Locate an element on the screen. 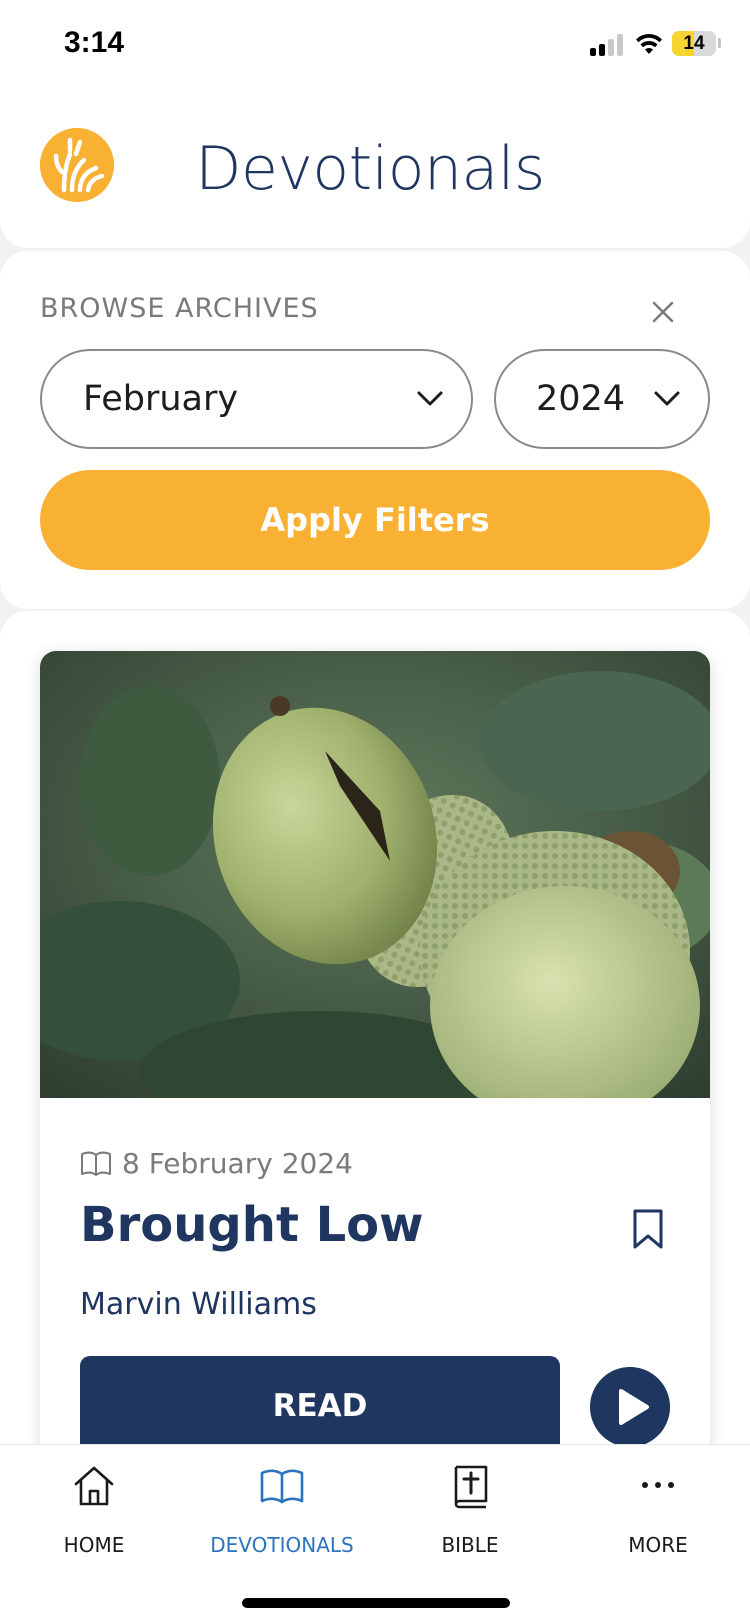 The height and width of the screenshot is (1624, 750). bookmark-icon is located at coordinates (648, 1229).